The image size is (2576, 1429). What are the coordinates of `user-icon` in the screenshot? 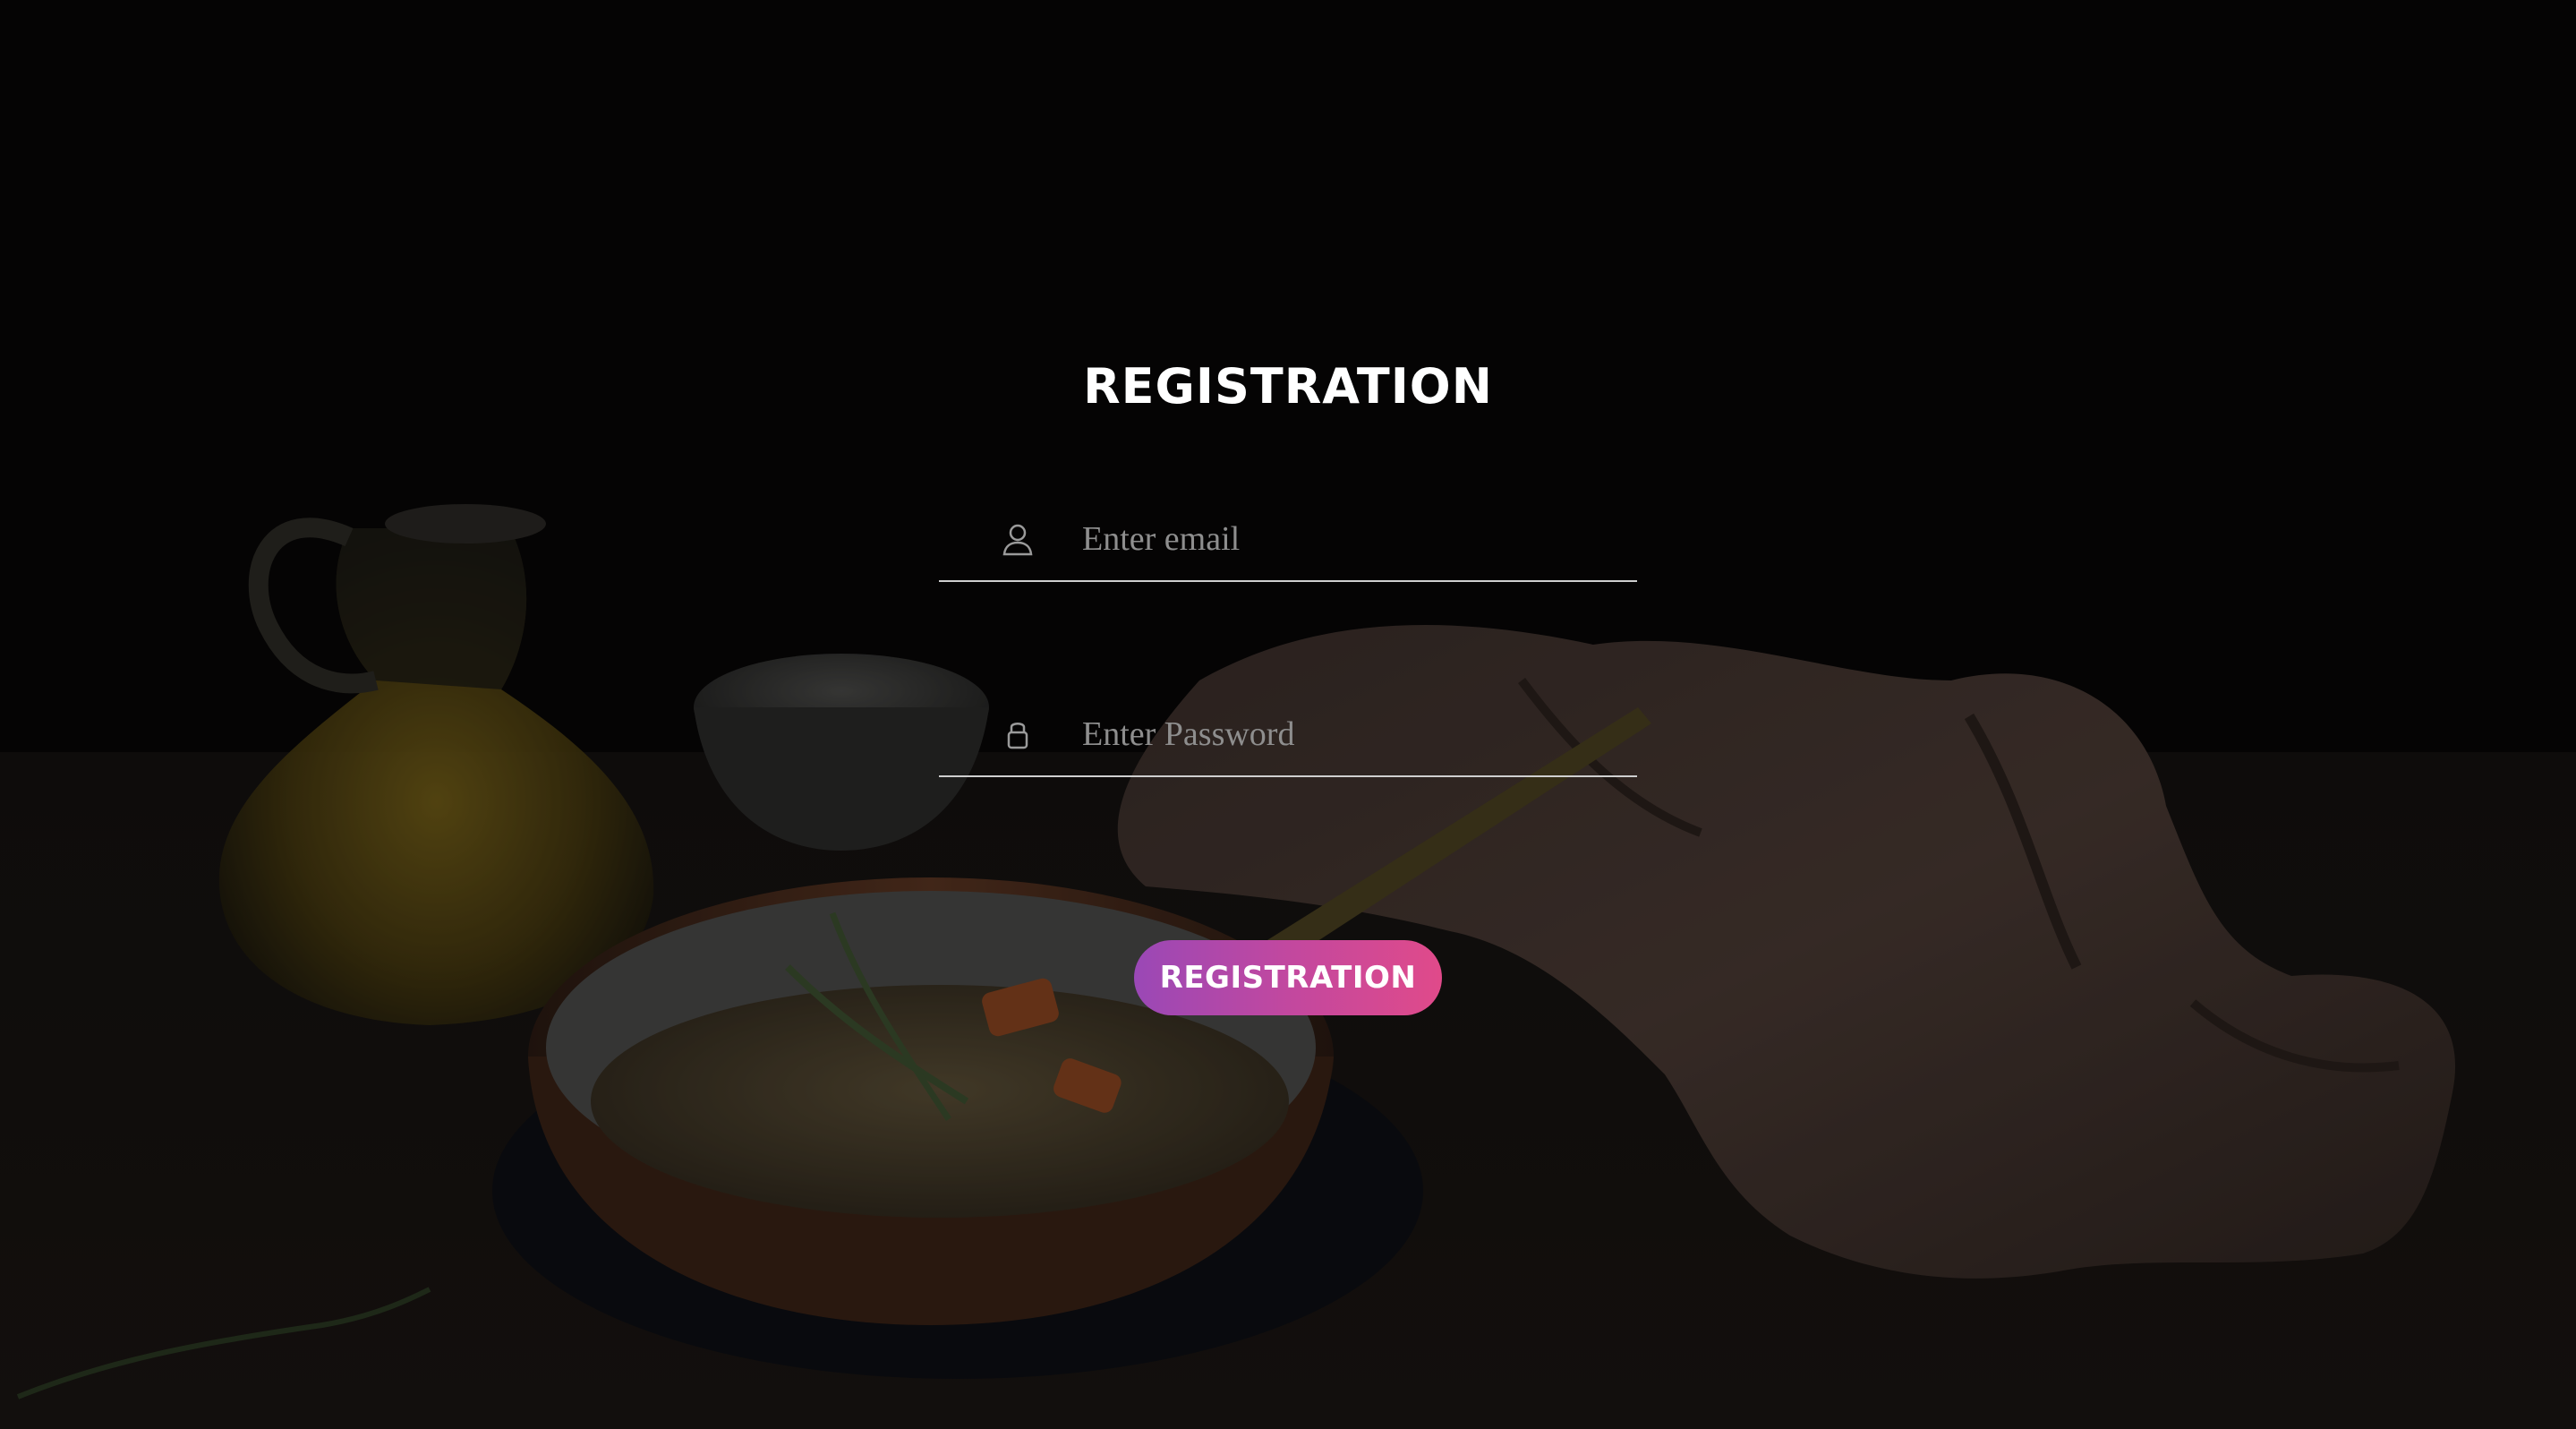 It's located at (1018, 539).